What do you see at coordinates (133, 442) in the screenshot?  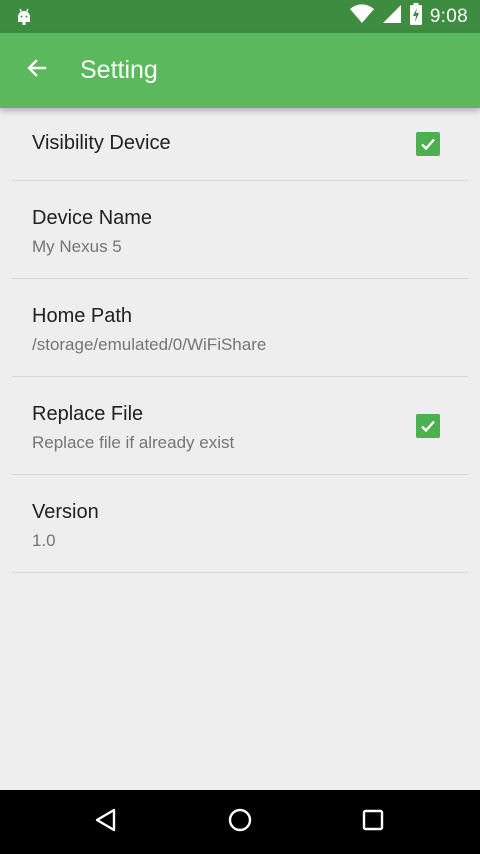 I see `setting-summary: Replace file if already exist` at bounding box center [133, 442].